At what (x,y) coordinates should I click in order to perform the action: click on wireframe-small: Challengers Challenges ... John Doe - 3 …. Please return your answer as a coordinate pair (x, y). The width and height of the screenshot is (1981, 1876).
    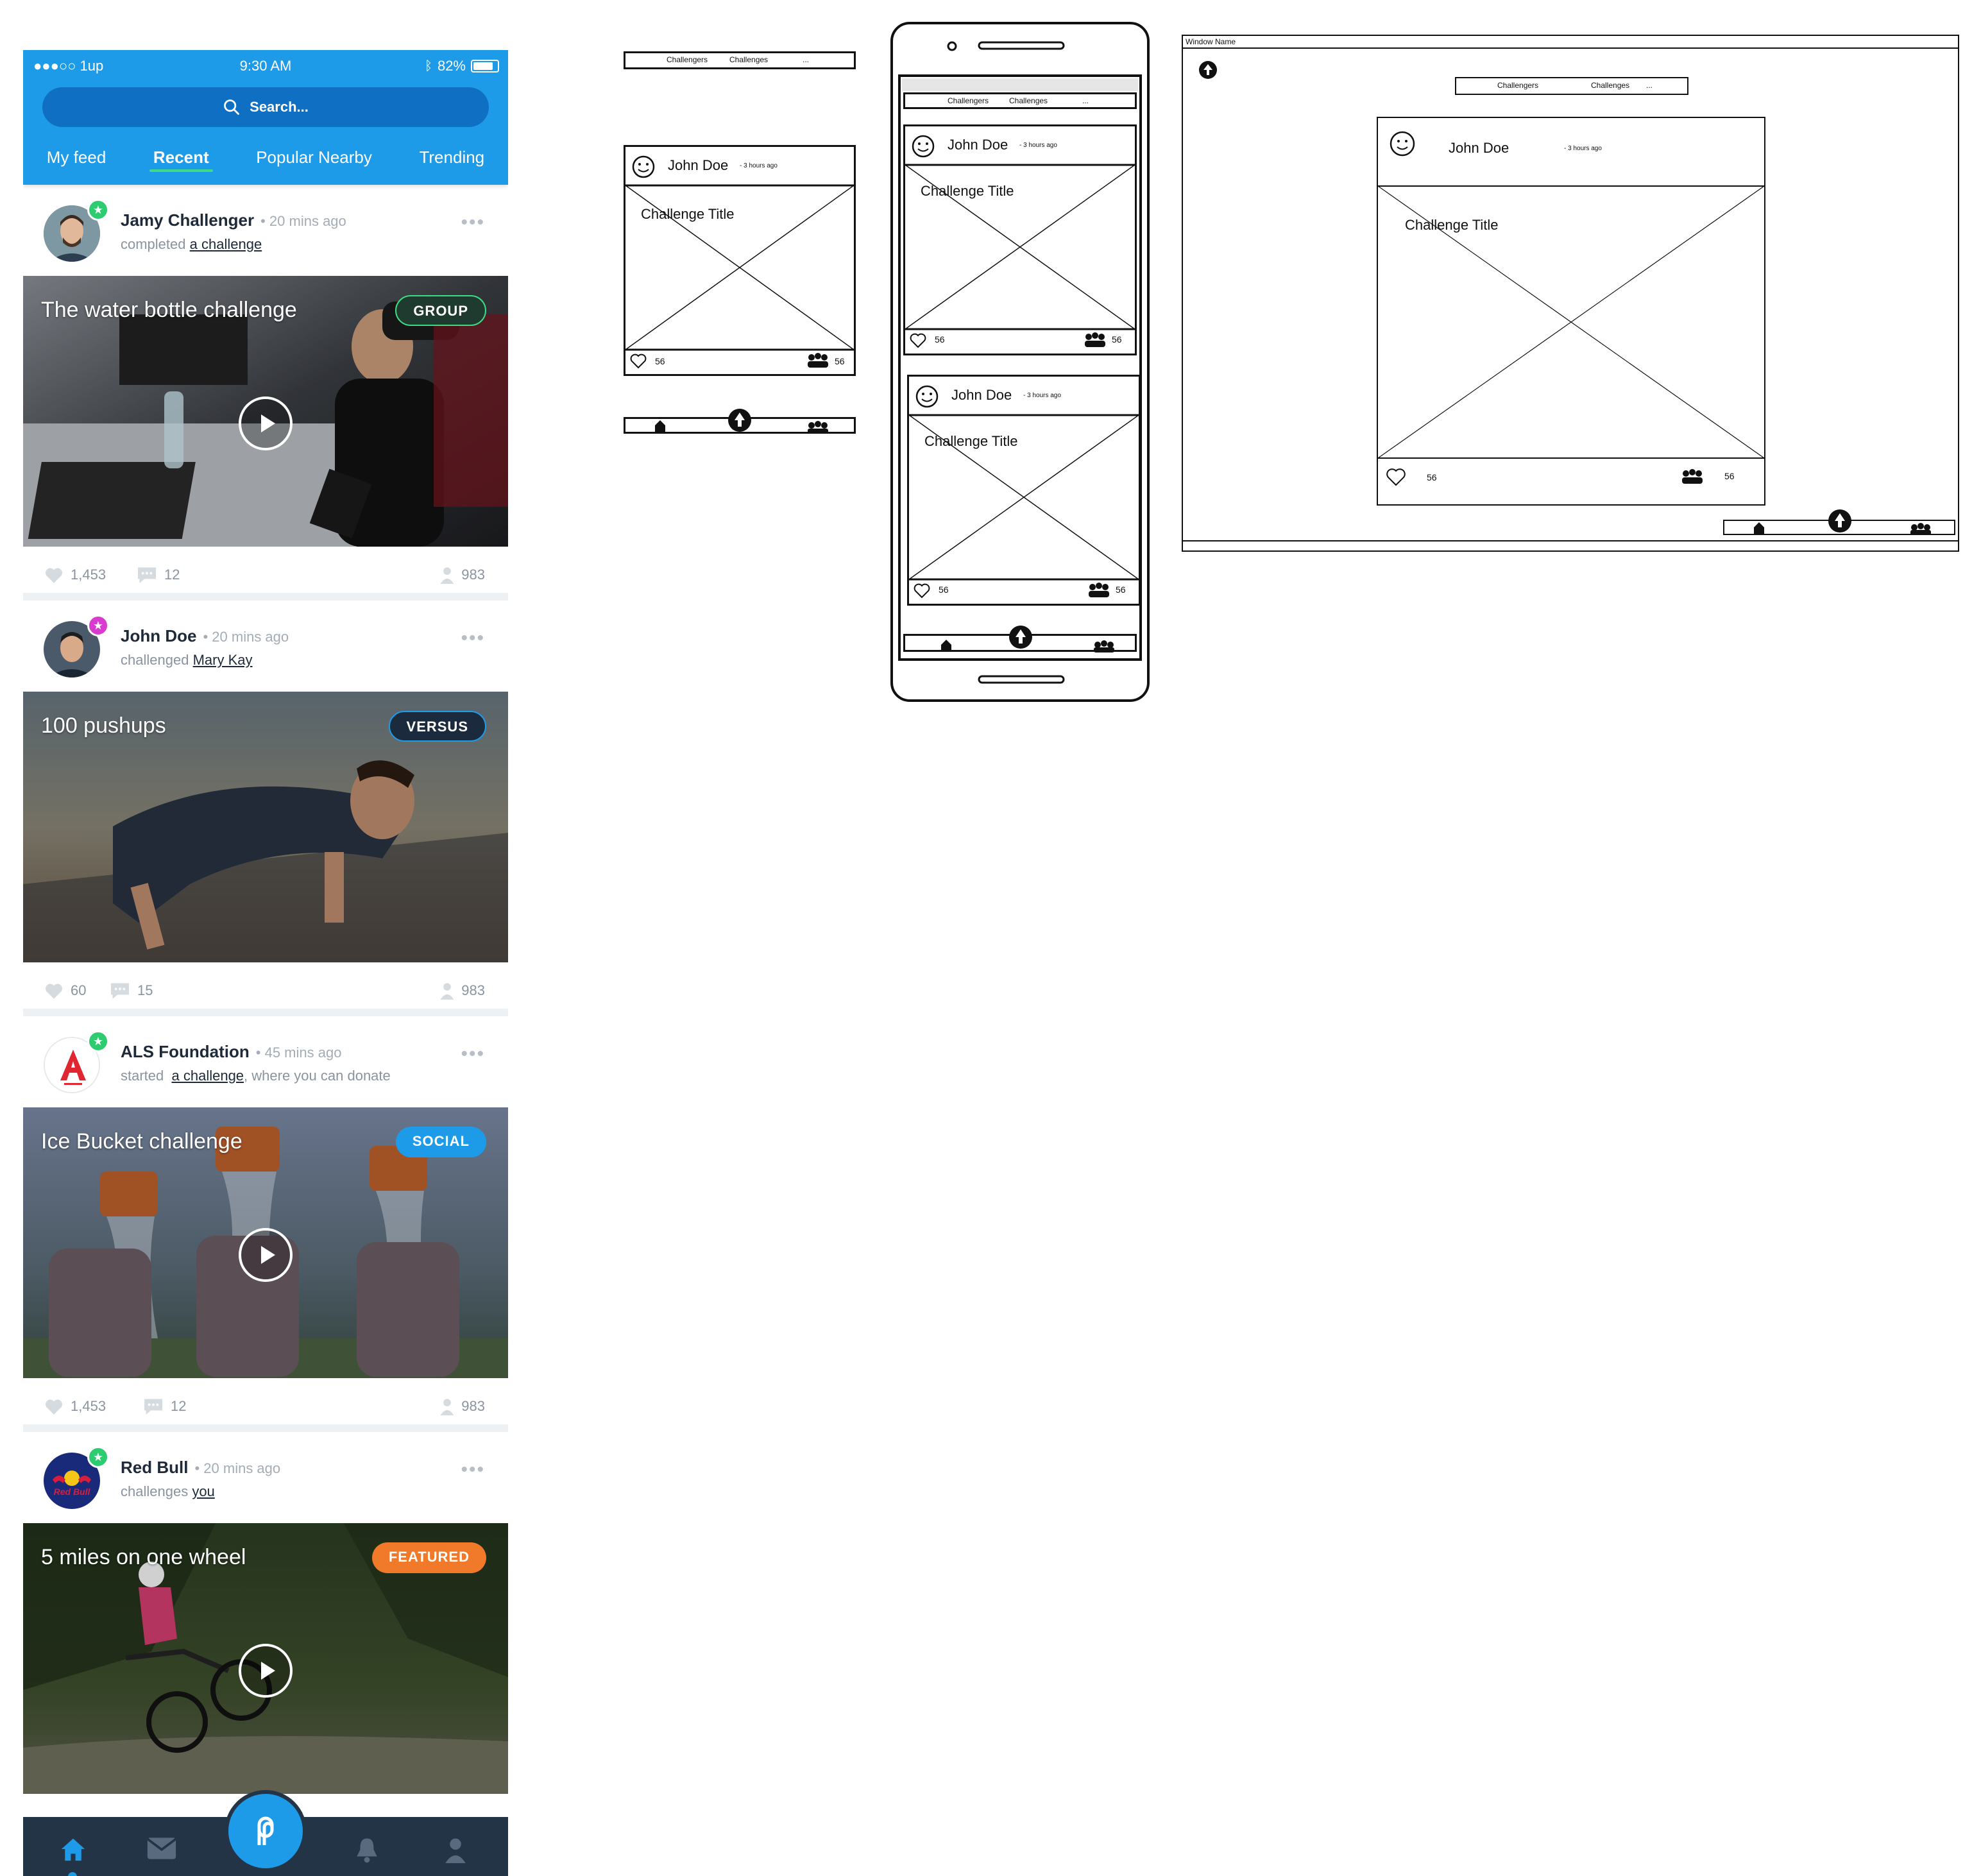
    Looking at the image, I should click on (741, 249).